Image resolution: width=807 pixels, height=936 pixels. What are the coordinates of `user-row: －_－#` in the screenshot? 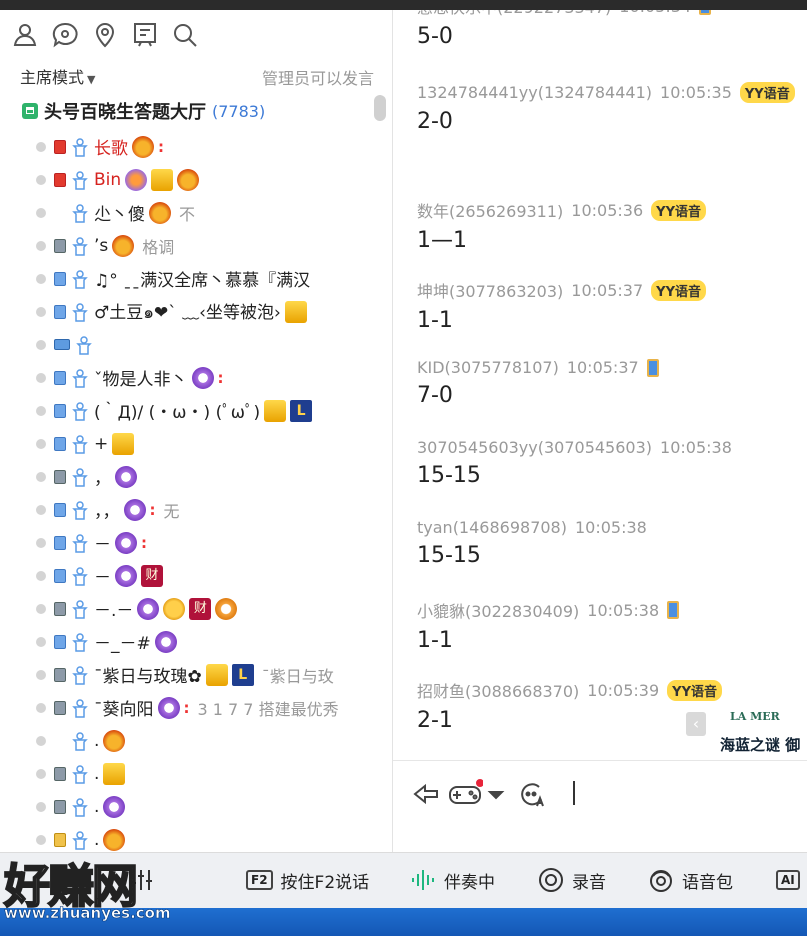 It's located at (206, 641).